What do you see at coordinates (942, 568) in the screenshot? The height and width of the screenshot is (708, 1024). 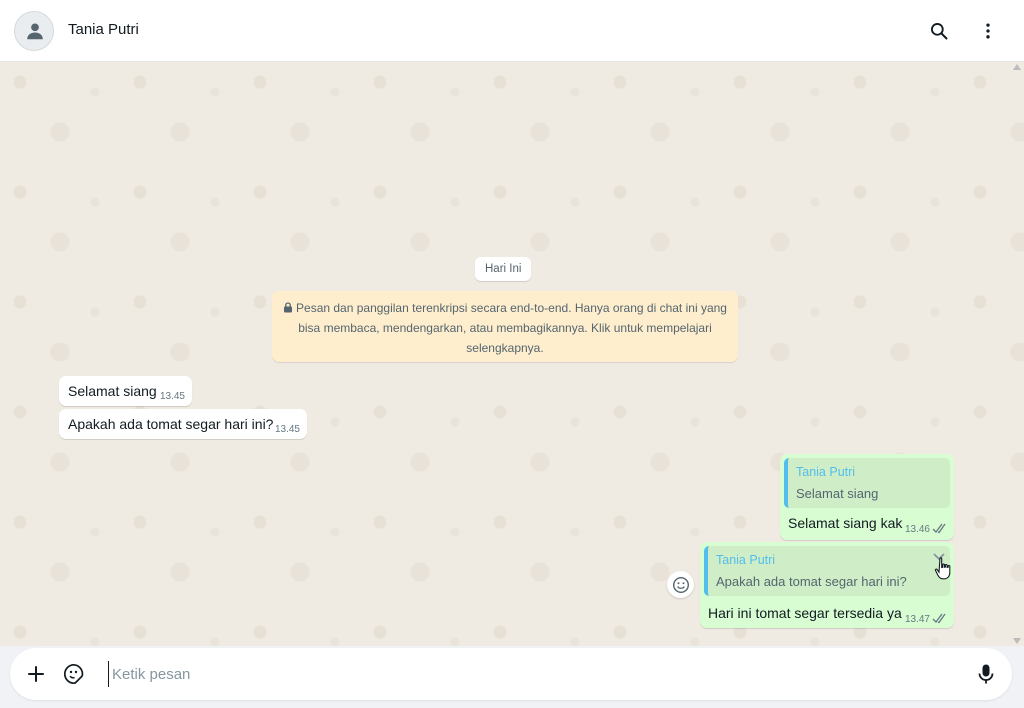 I see `hand-cursor-icon` at bounding box center [942, 568].